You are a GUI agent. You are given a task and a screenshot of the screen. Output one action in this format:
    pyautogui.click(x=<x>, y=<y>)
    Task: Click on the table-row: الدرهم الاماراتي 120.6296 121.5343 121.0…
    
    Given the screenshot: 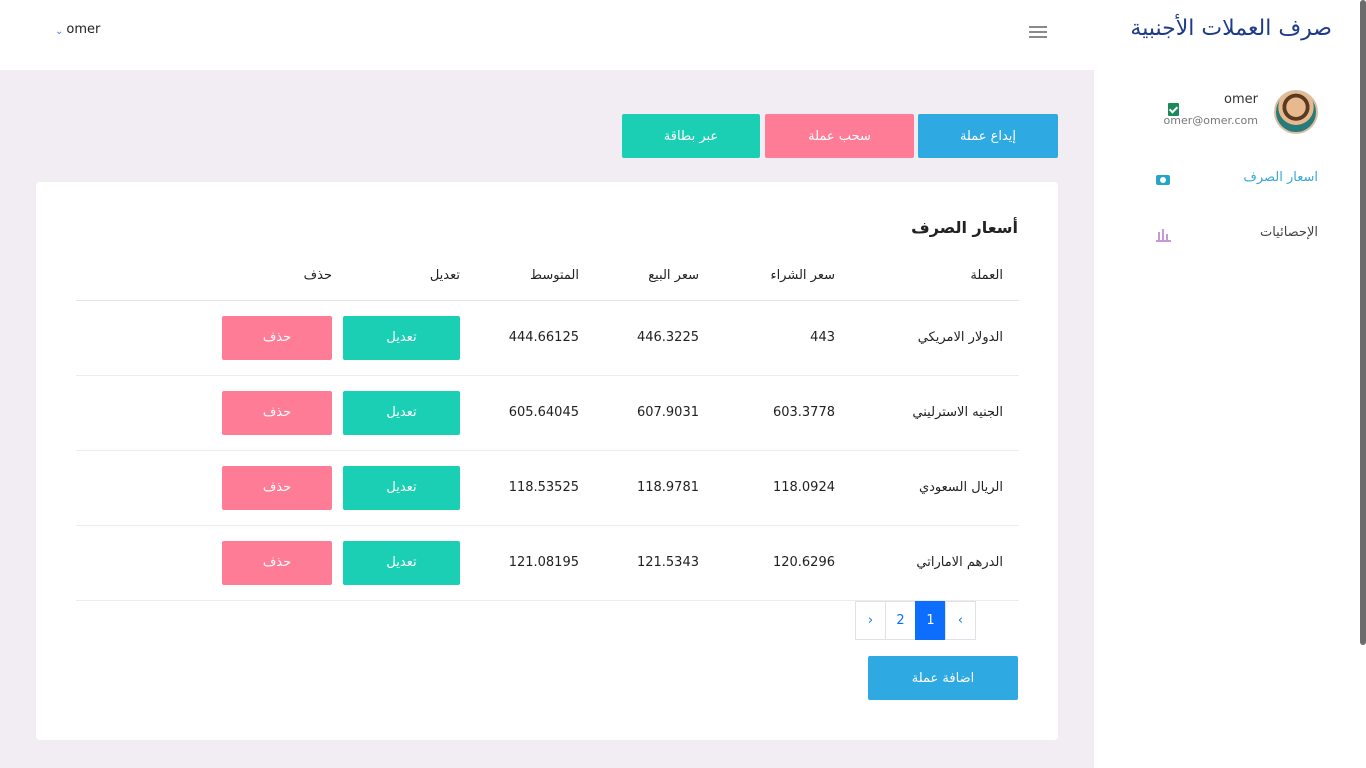 What is the action you would take?
    pyautogui.click(x=547, y=563)
    